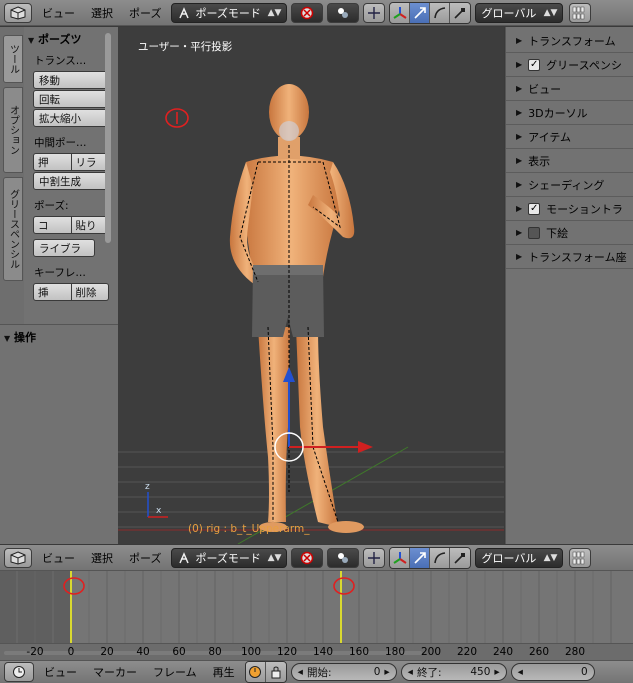  What do you see at coordinates (460, 12) in the screenshot?
I see `scale-manipulator-button` at bounding box center [460, 12].